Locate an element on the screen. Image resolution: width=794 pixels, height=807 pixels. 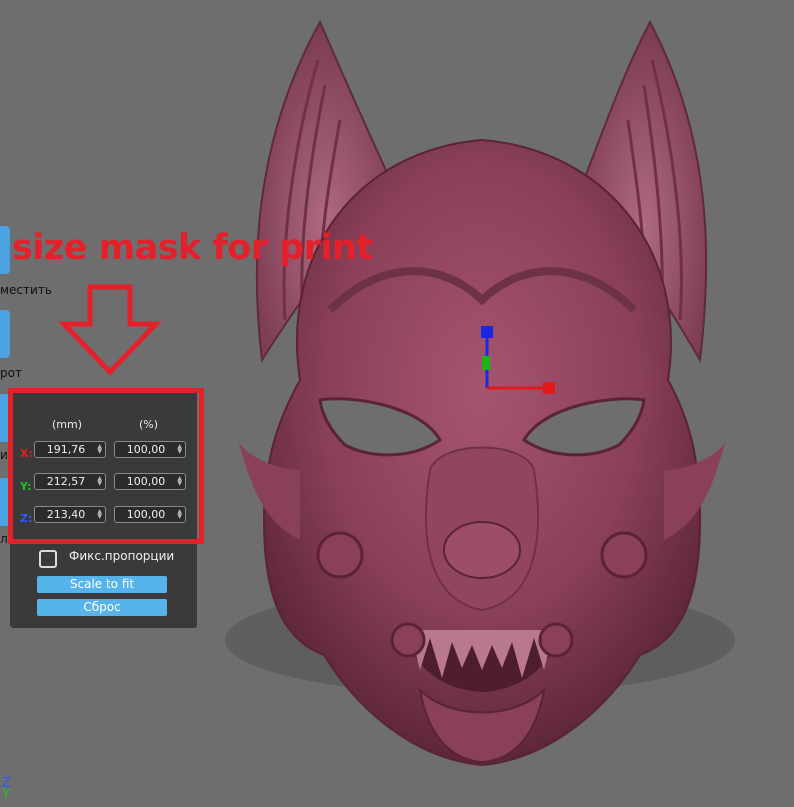
gizmo-y-handle is located at coordinates (486, 363).